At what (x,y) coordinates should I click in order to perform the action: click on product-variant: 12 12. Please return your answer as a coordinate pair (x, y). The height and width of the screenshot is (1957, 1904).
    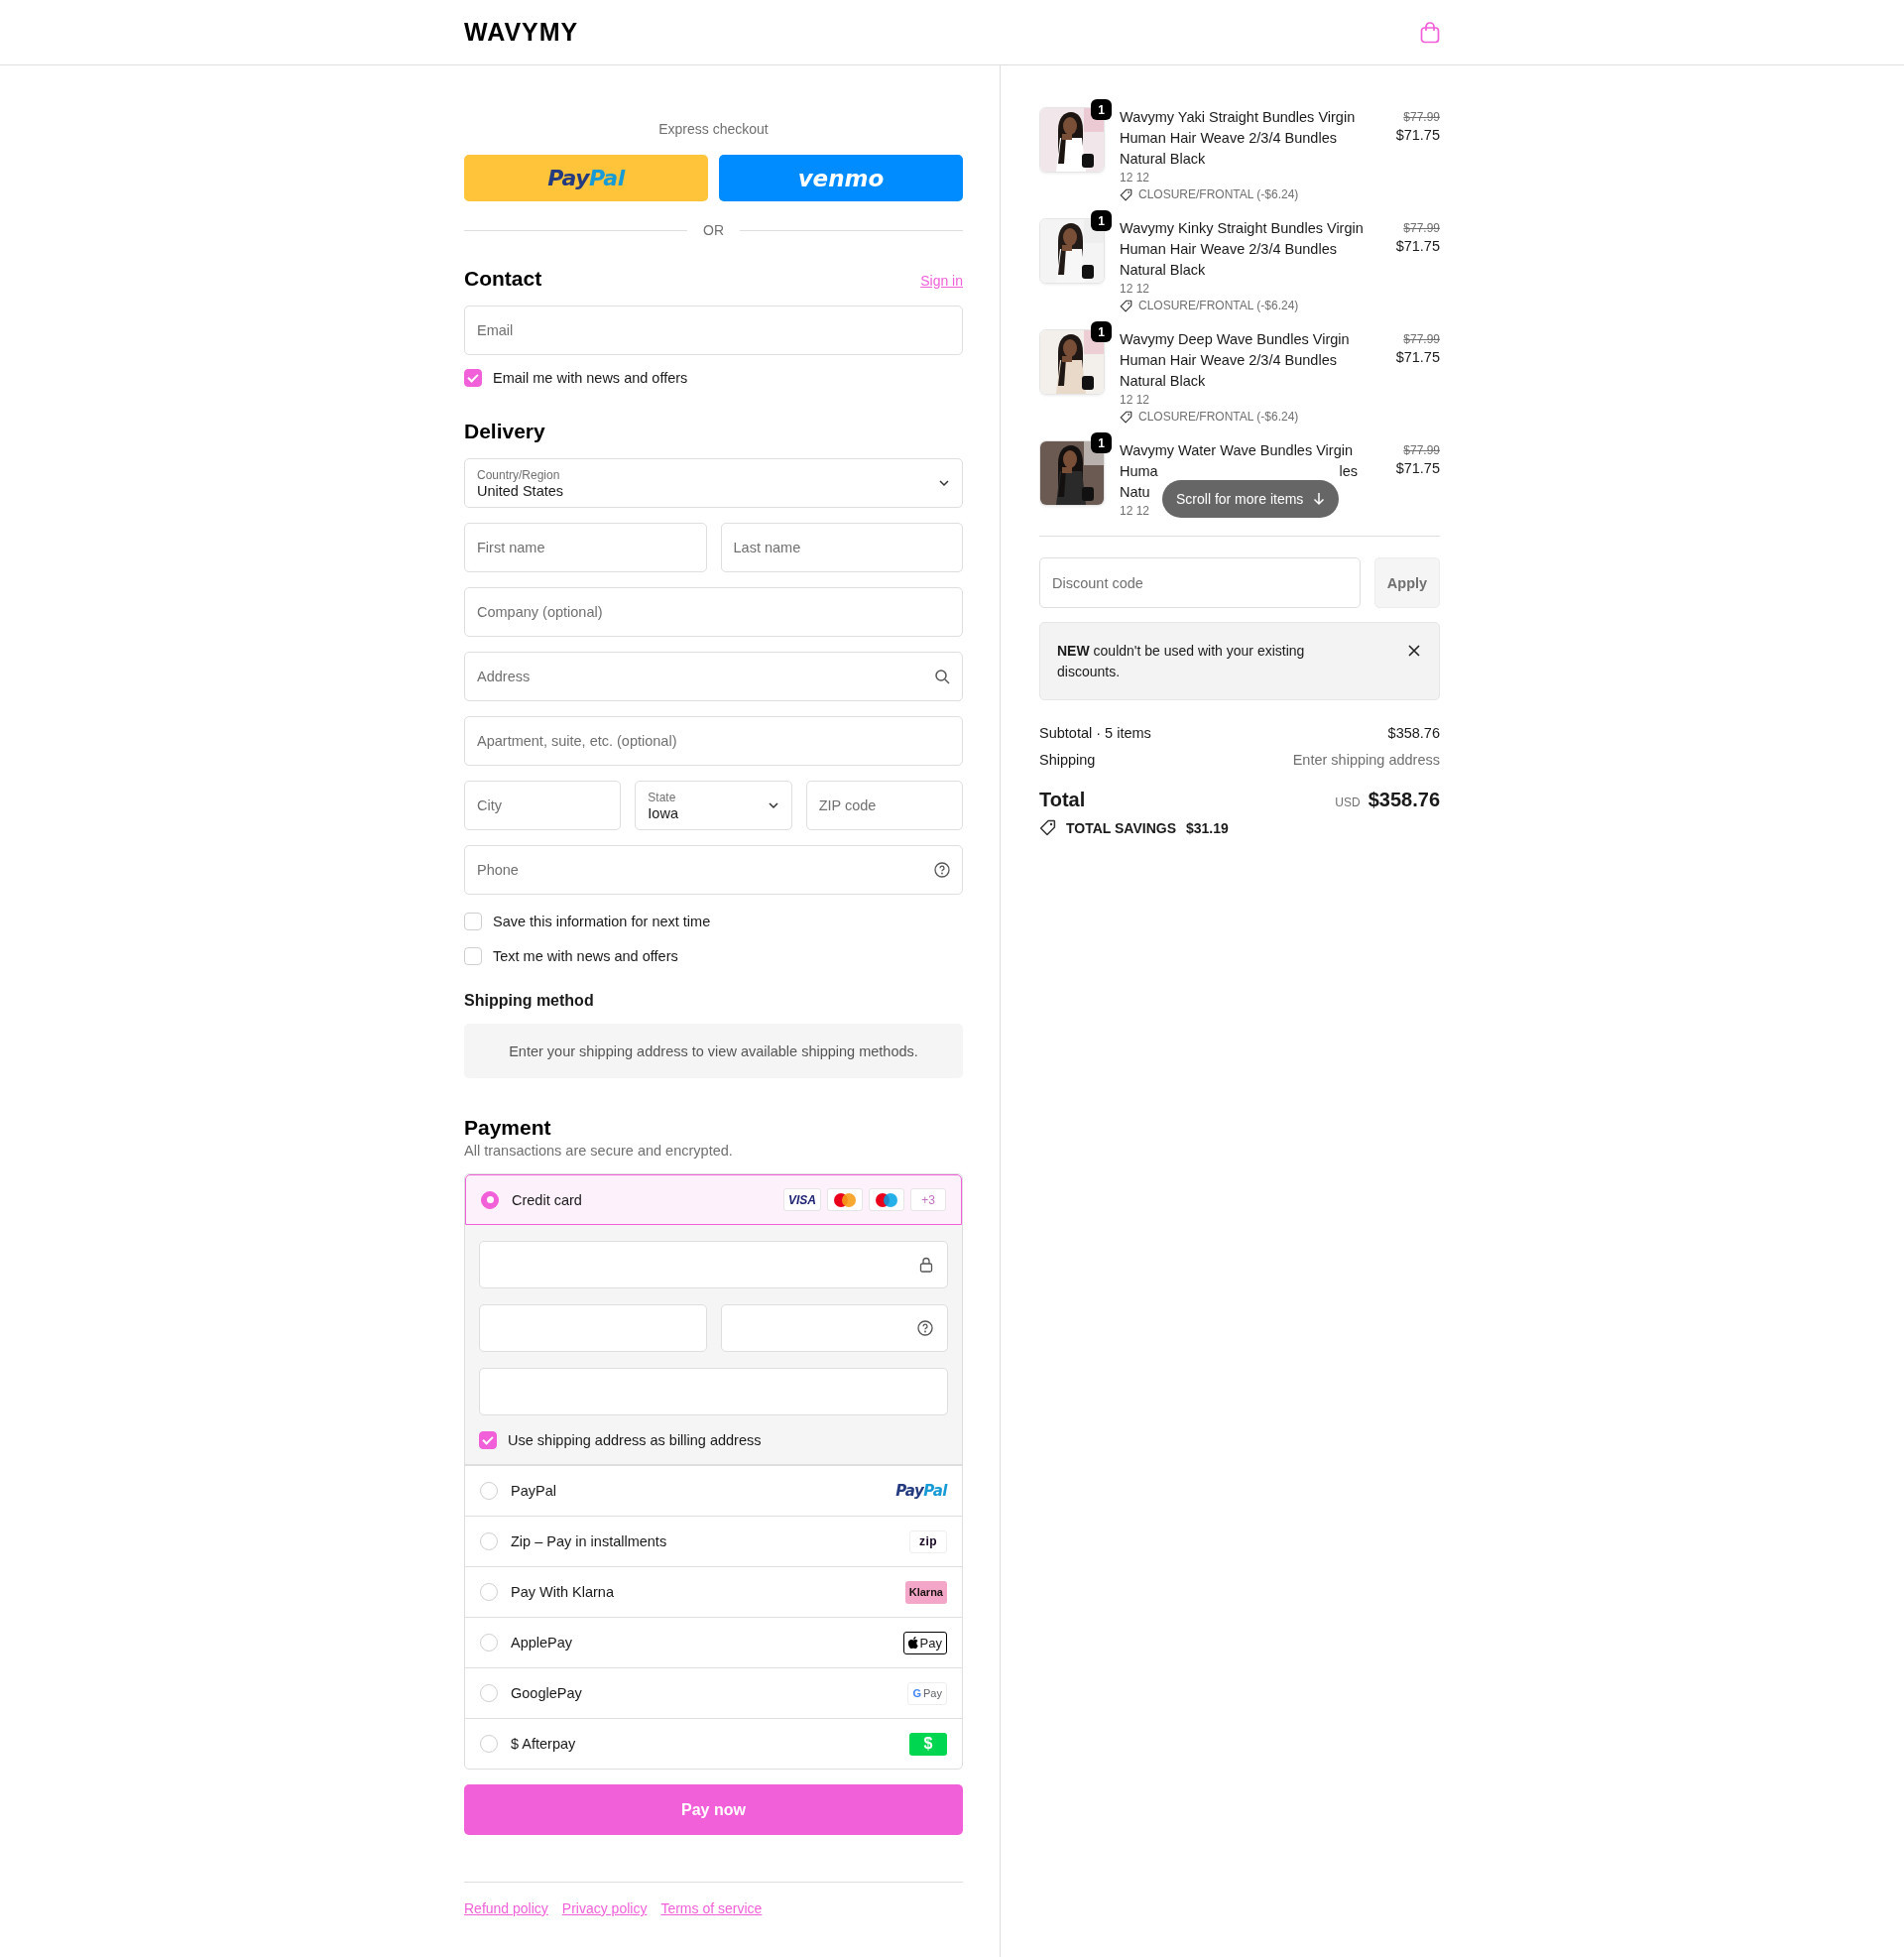
    Looking at the image, I should click on (1135, 177).